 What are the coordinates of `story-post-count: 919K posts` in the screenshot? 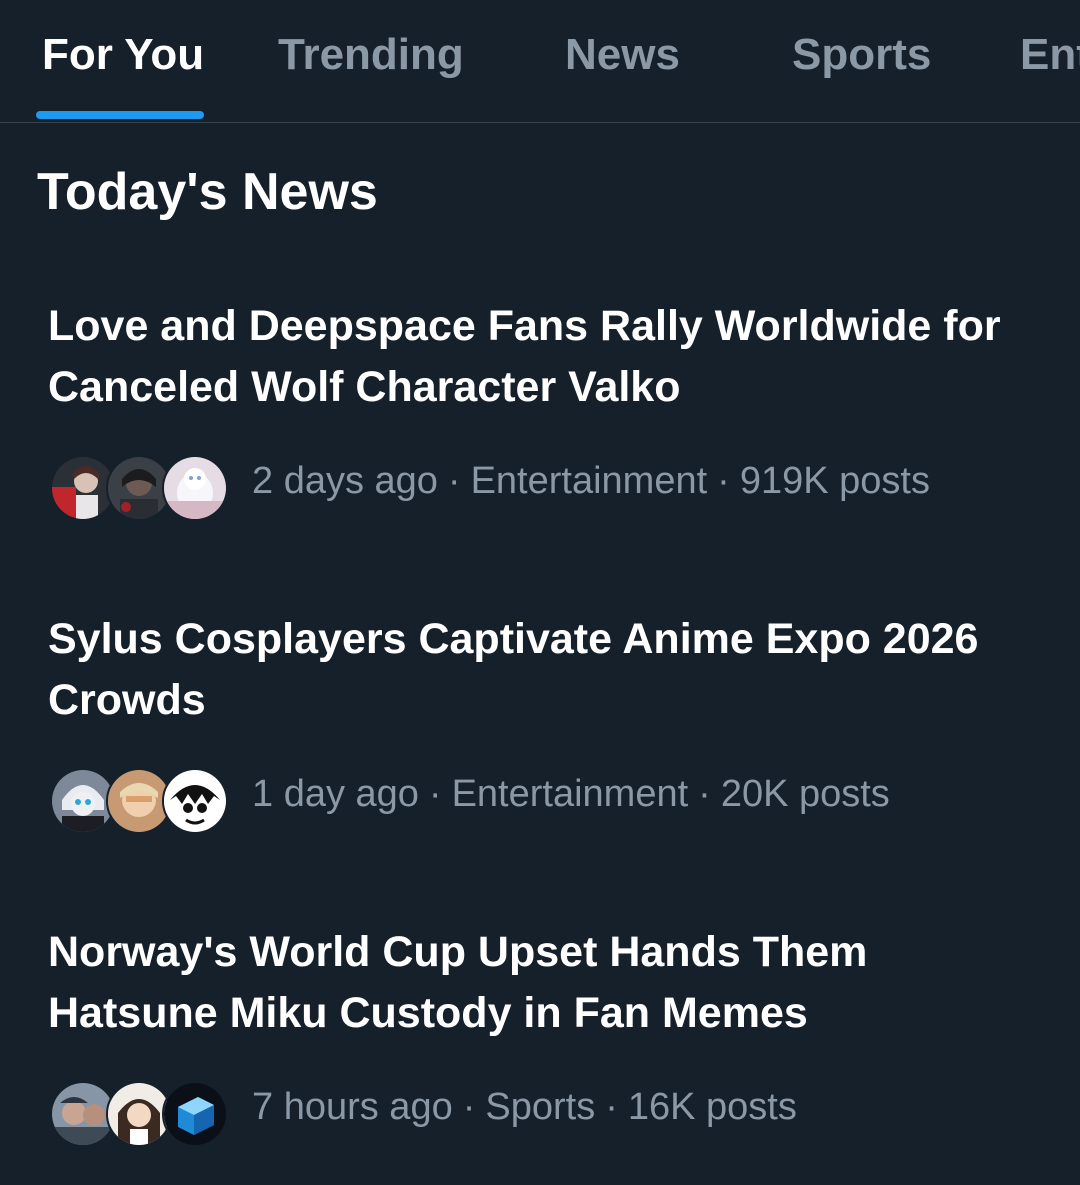 It's located at (834, 481).